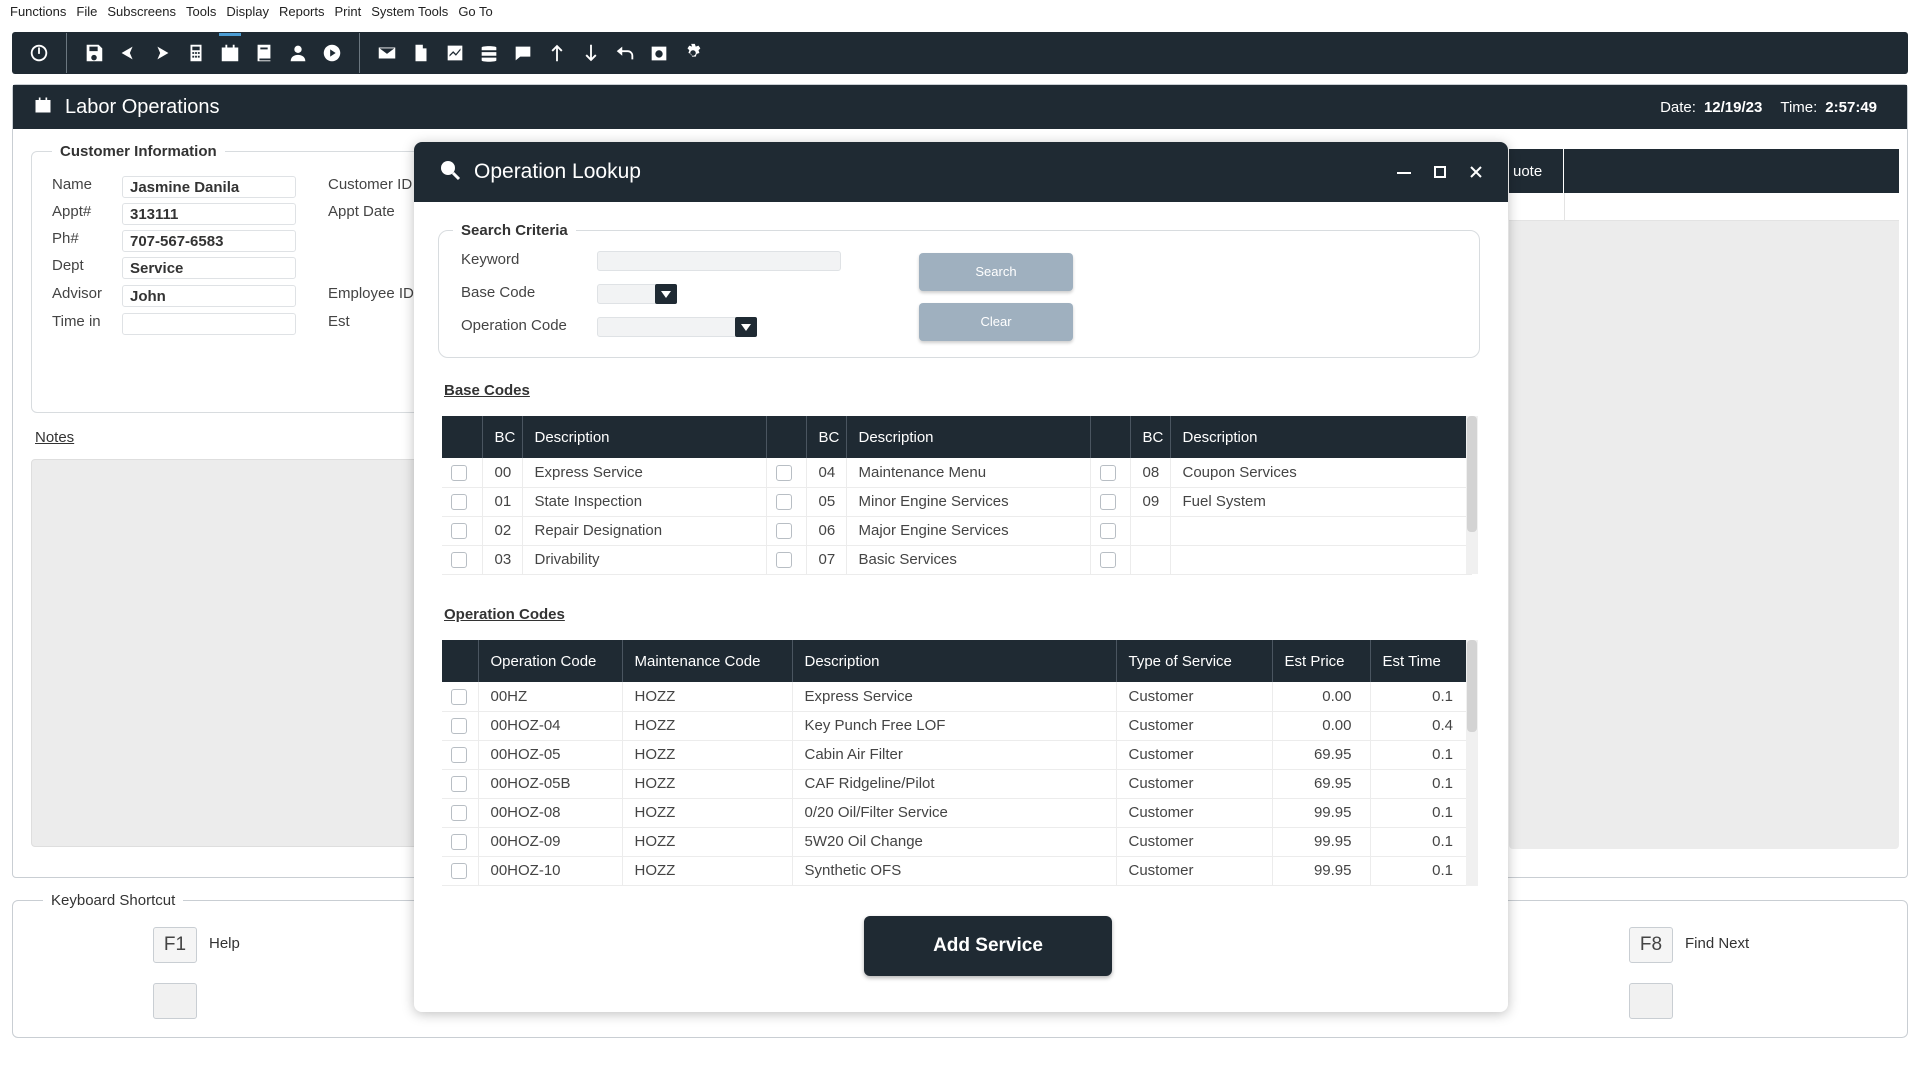 The image size is (1920, 1083). I want to click on menu-display: Display, so click(247, 12).